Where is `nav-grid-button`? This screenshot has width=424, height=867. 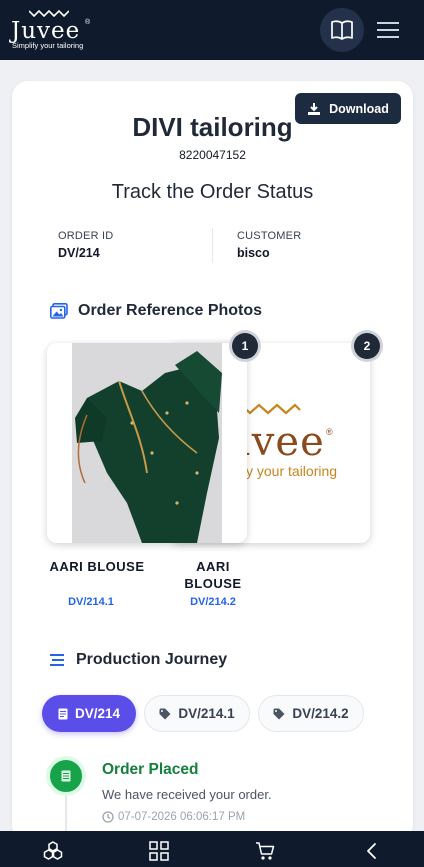 nav-grid-button is located at coordinates (159, 851).